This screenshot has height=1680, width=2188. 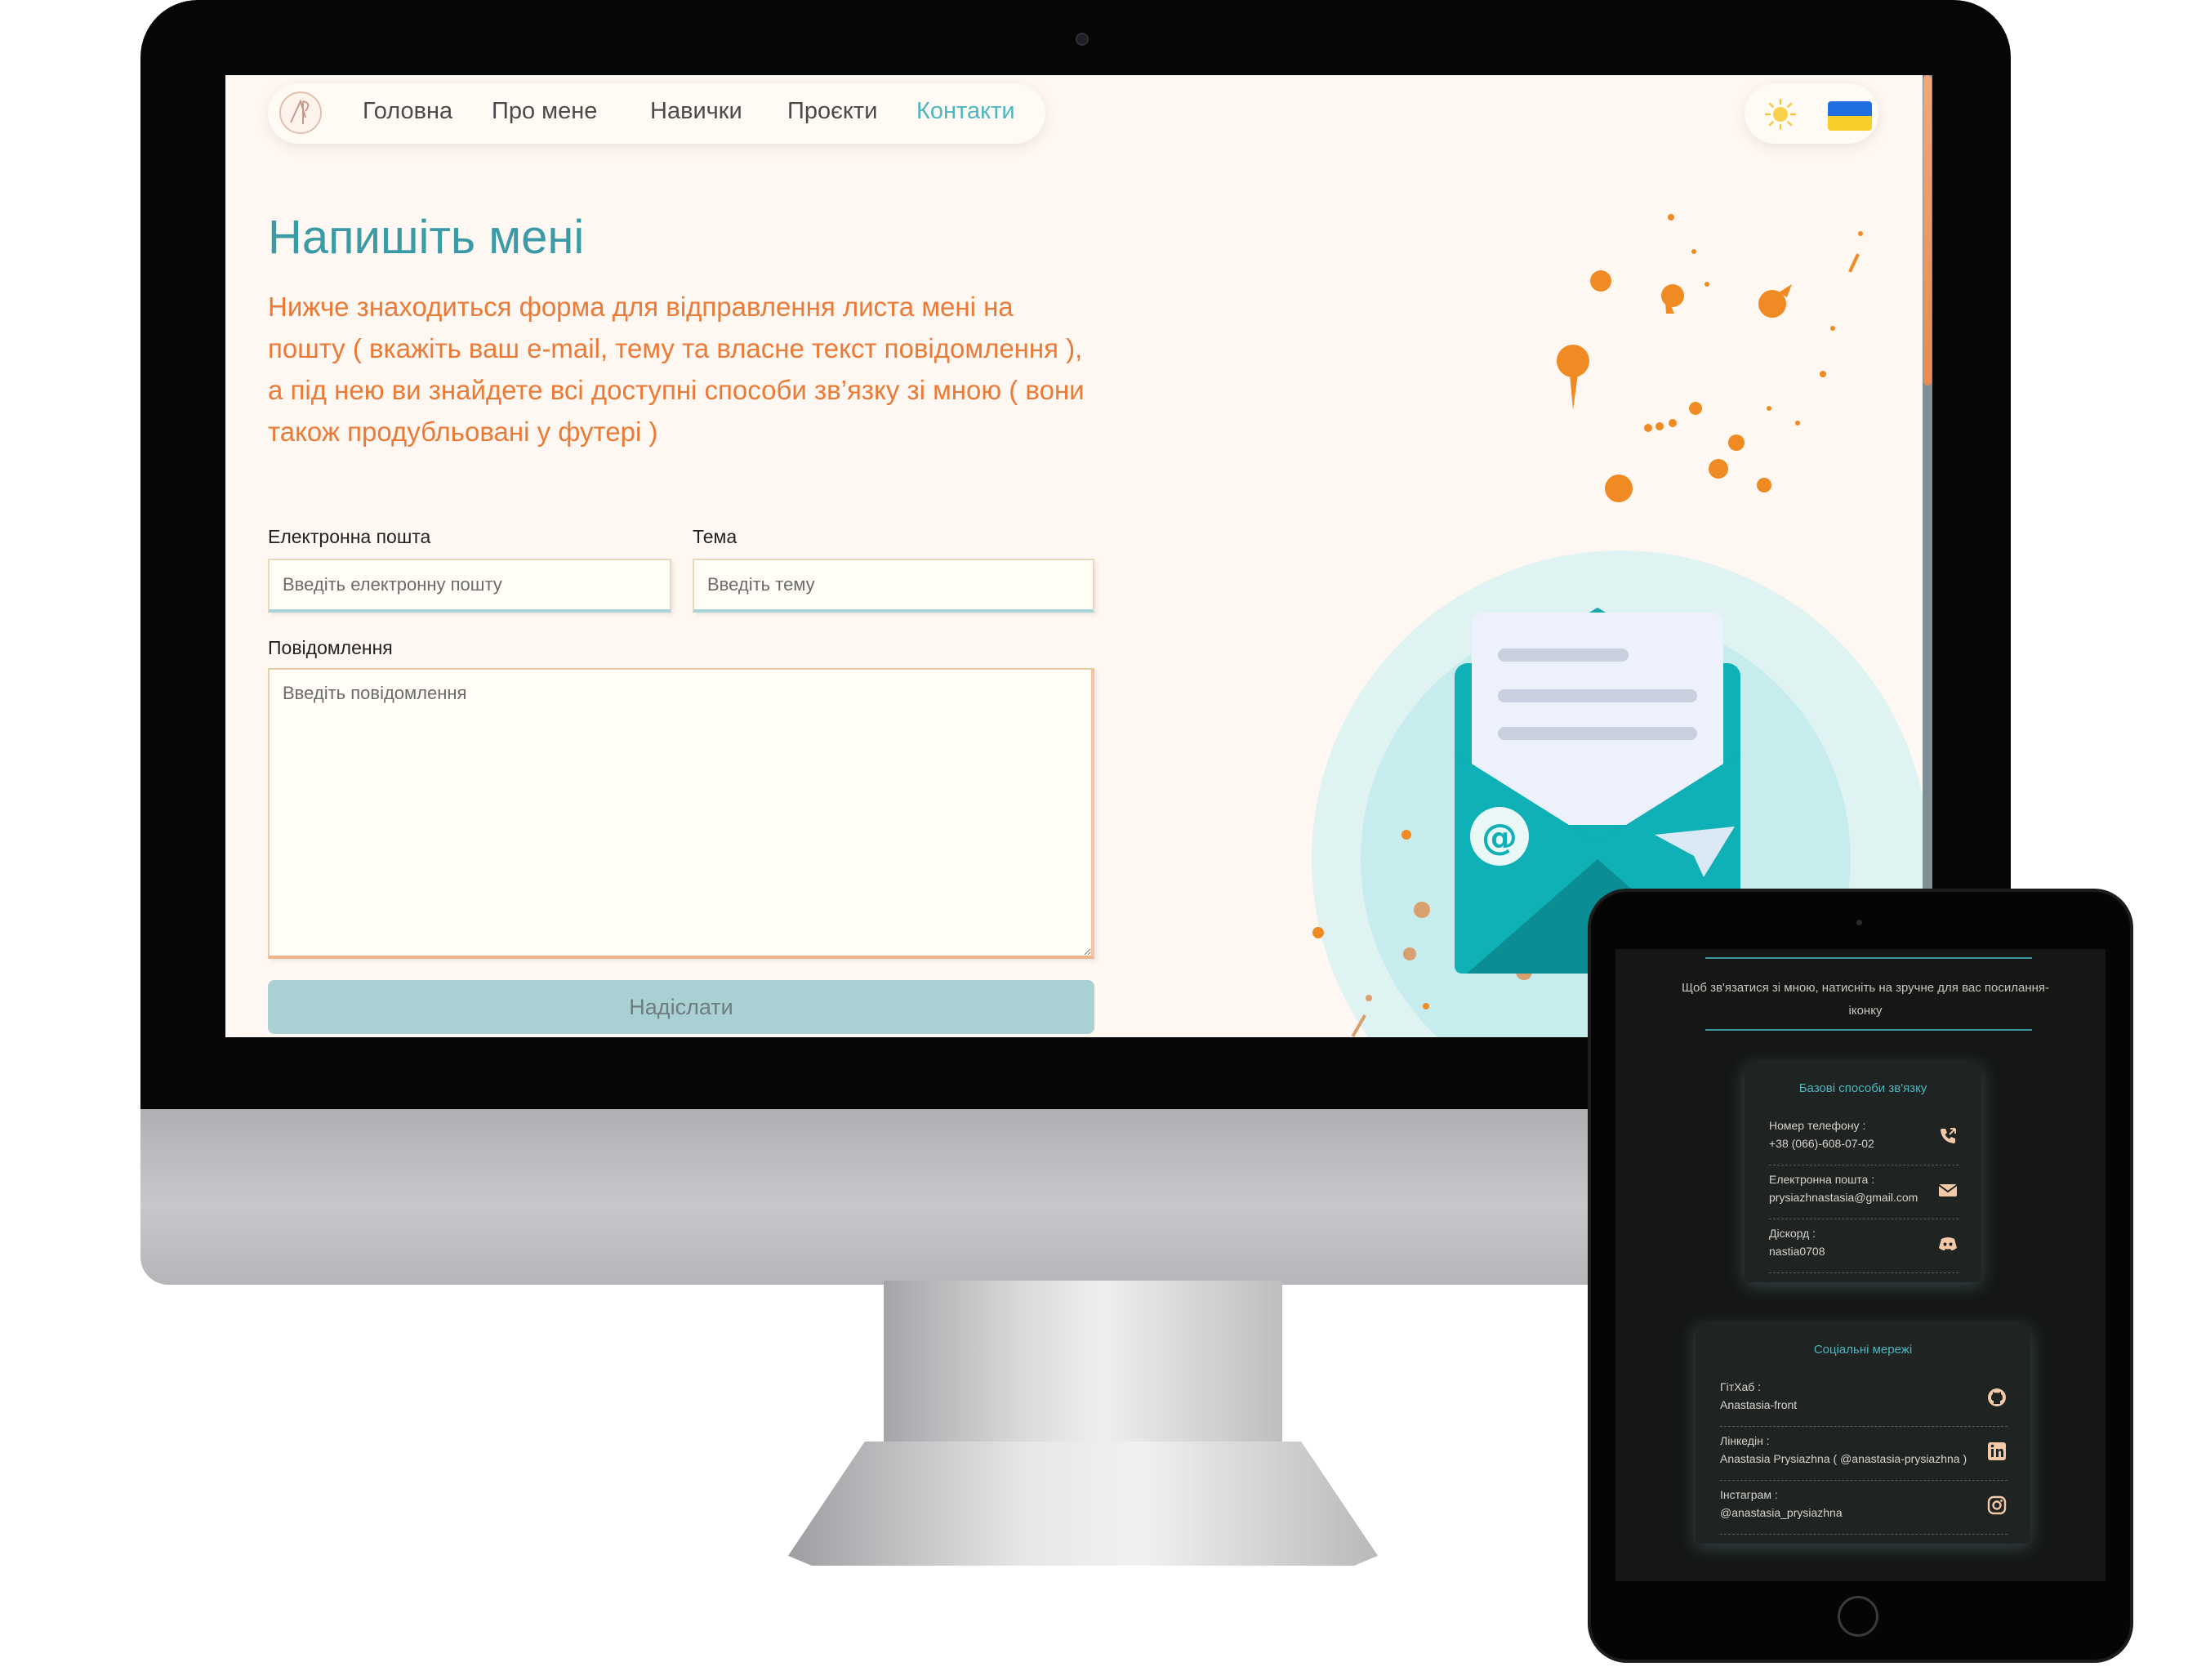 I want to click on social-value: Anastasia-front, so click(x=1759, y=1404).